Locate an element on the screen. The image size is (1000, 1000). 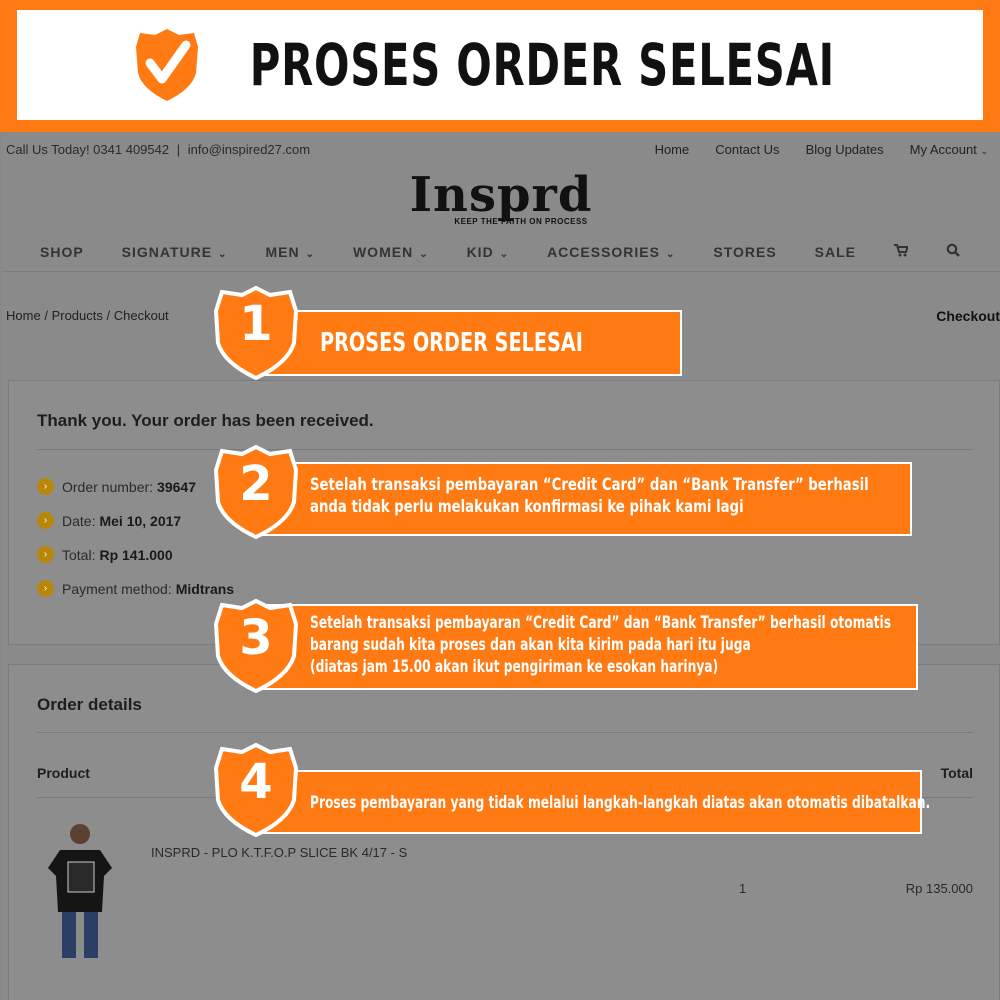
top-nav-contact: Contact Us is located at coordinates (747, 149).